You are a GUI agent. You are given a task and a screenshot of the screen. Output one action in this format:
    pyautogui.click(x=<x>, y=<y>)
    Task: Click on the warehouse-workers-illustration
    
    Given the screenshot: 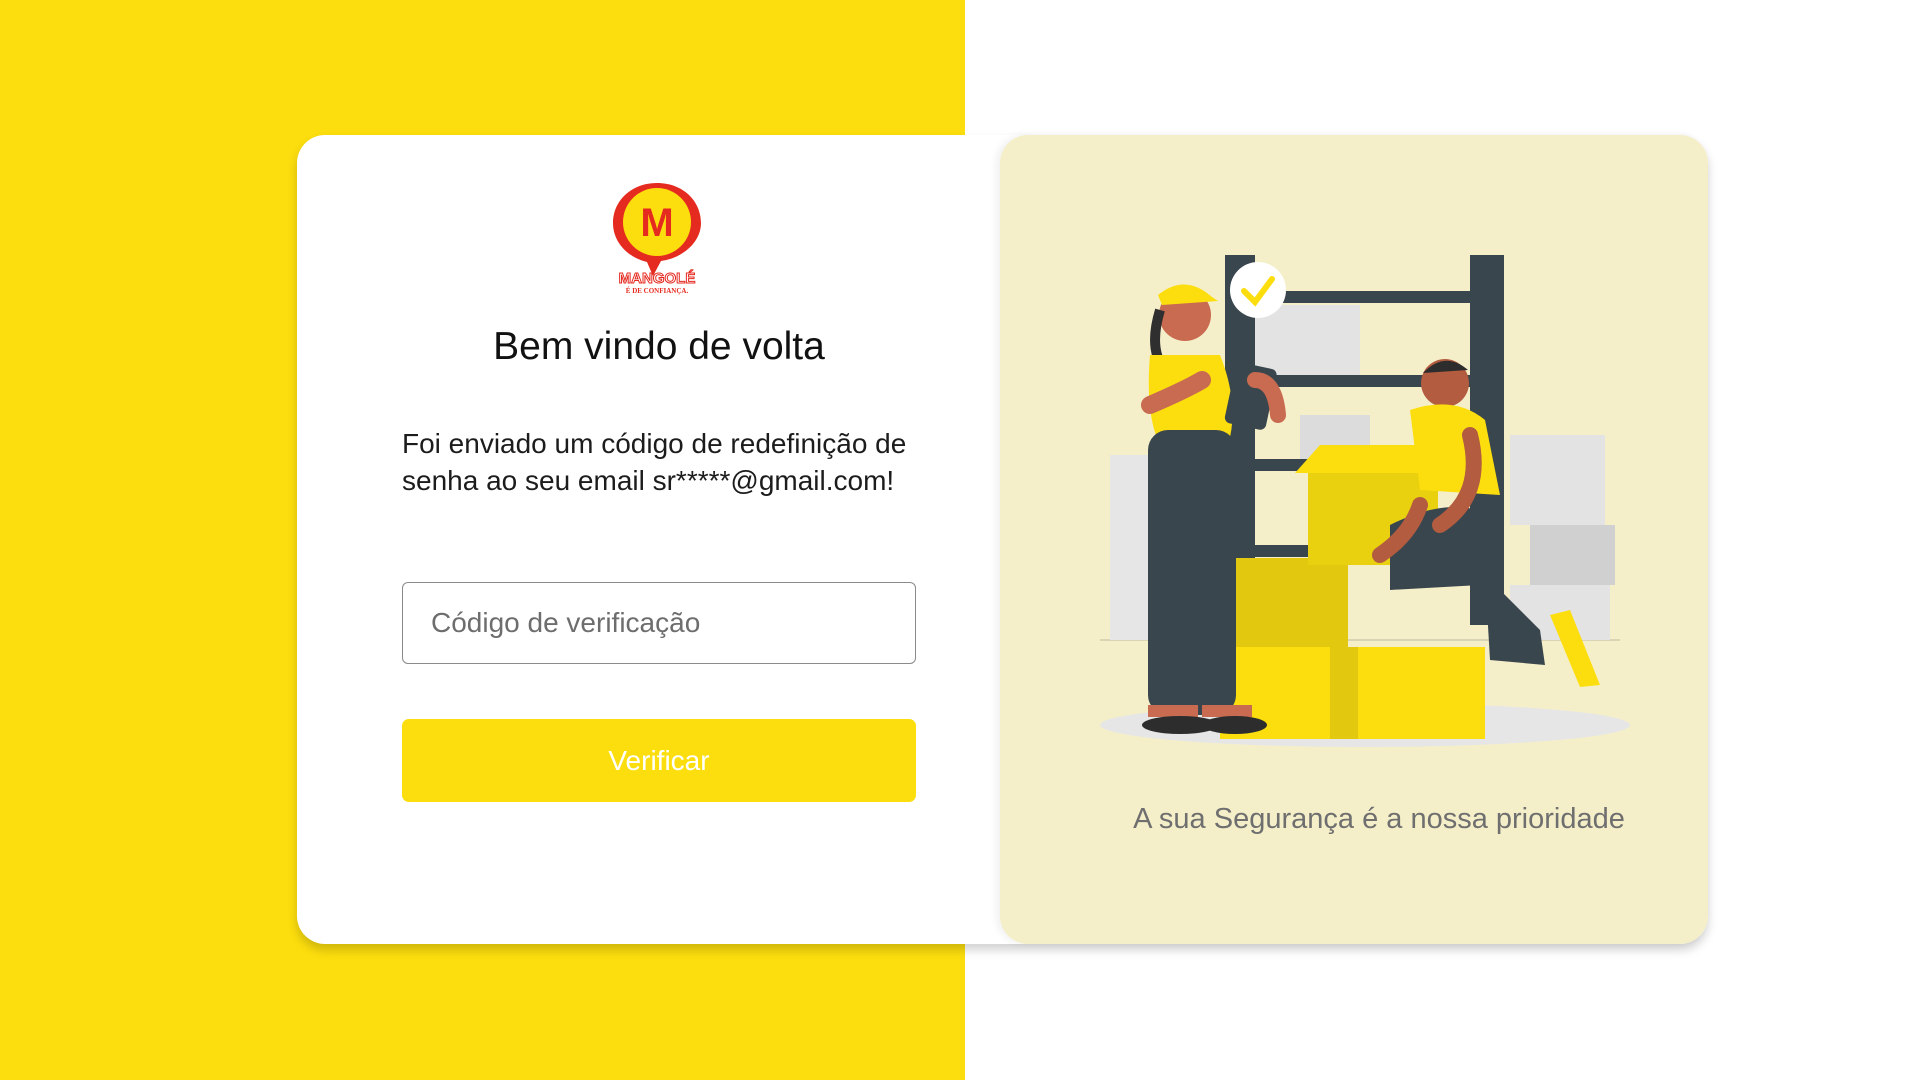 What is the action you would take?
    pyautogui.click(x=1365, y=501)
    